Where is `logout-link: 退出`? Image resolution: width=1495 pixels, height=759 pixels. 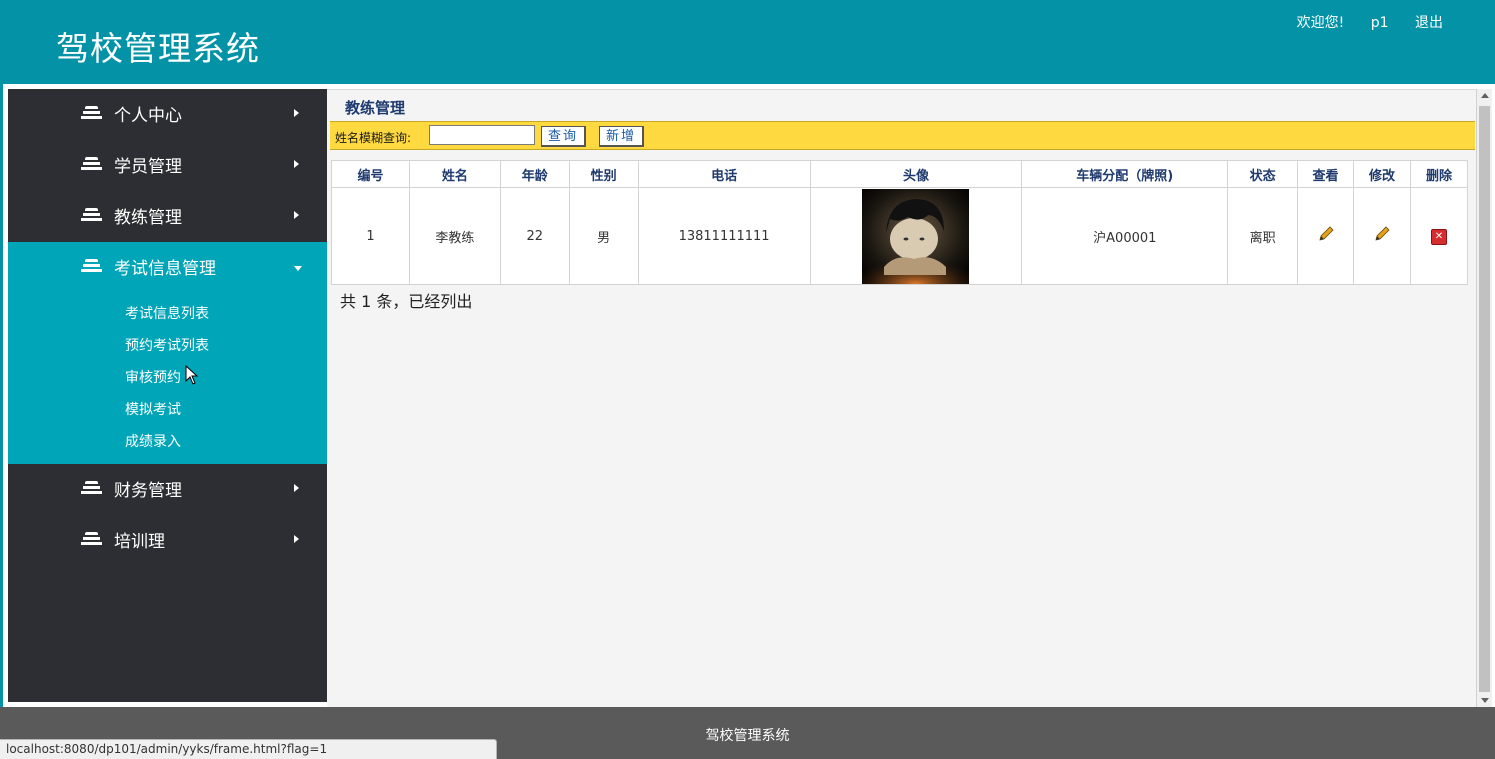 logout-link: 退出 is located at coordinates (1429, 23).